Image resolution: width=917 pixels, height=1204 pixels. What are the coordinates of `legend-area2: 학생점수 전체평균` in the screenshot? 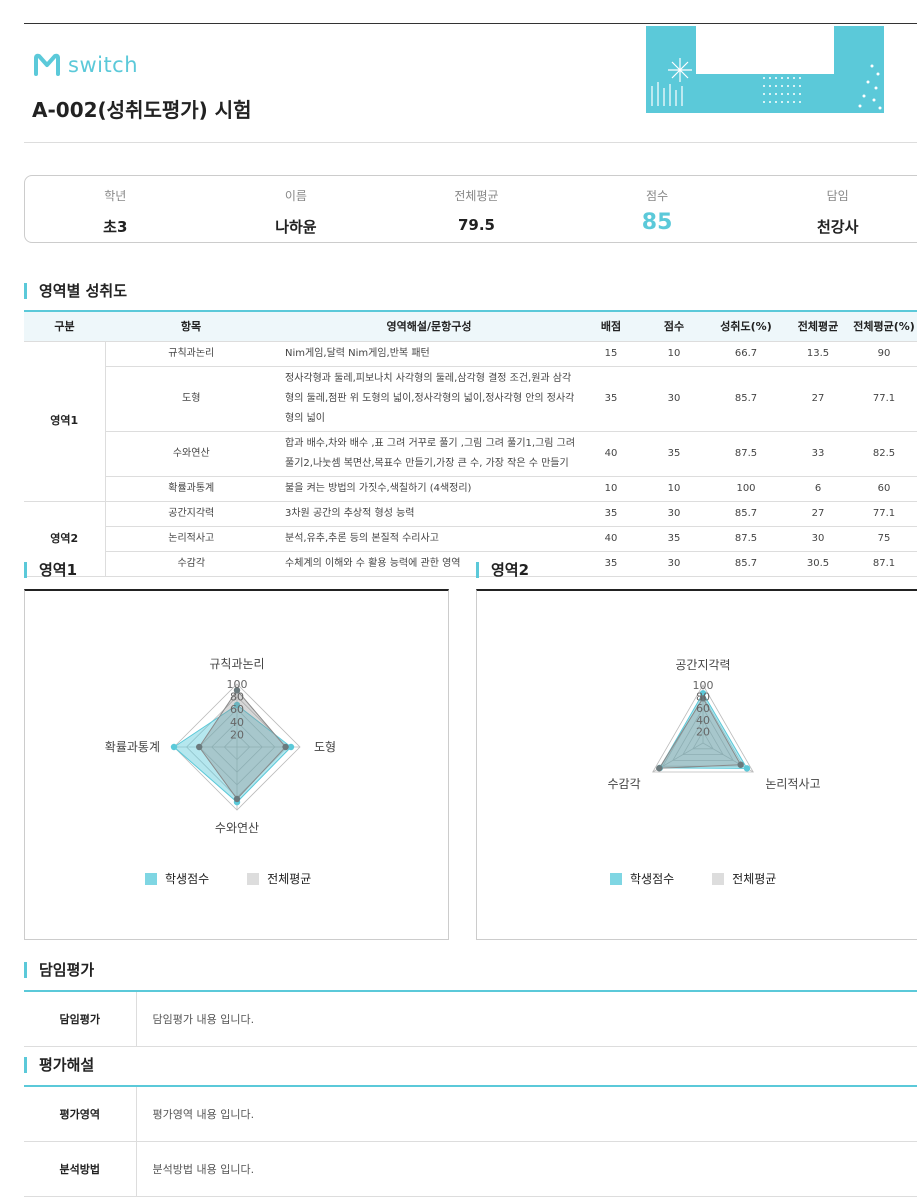 It's located at (693, 878).